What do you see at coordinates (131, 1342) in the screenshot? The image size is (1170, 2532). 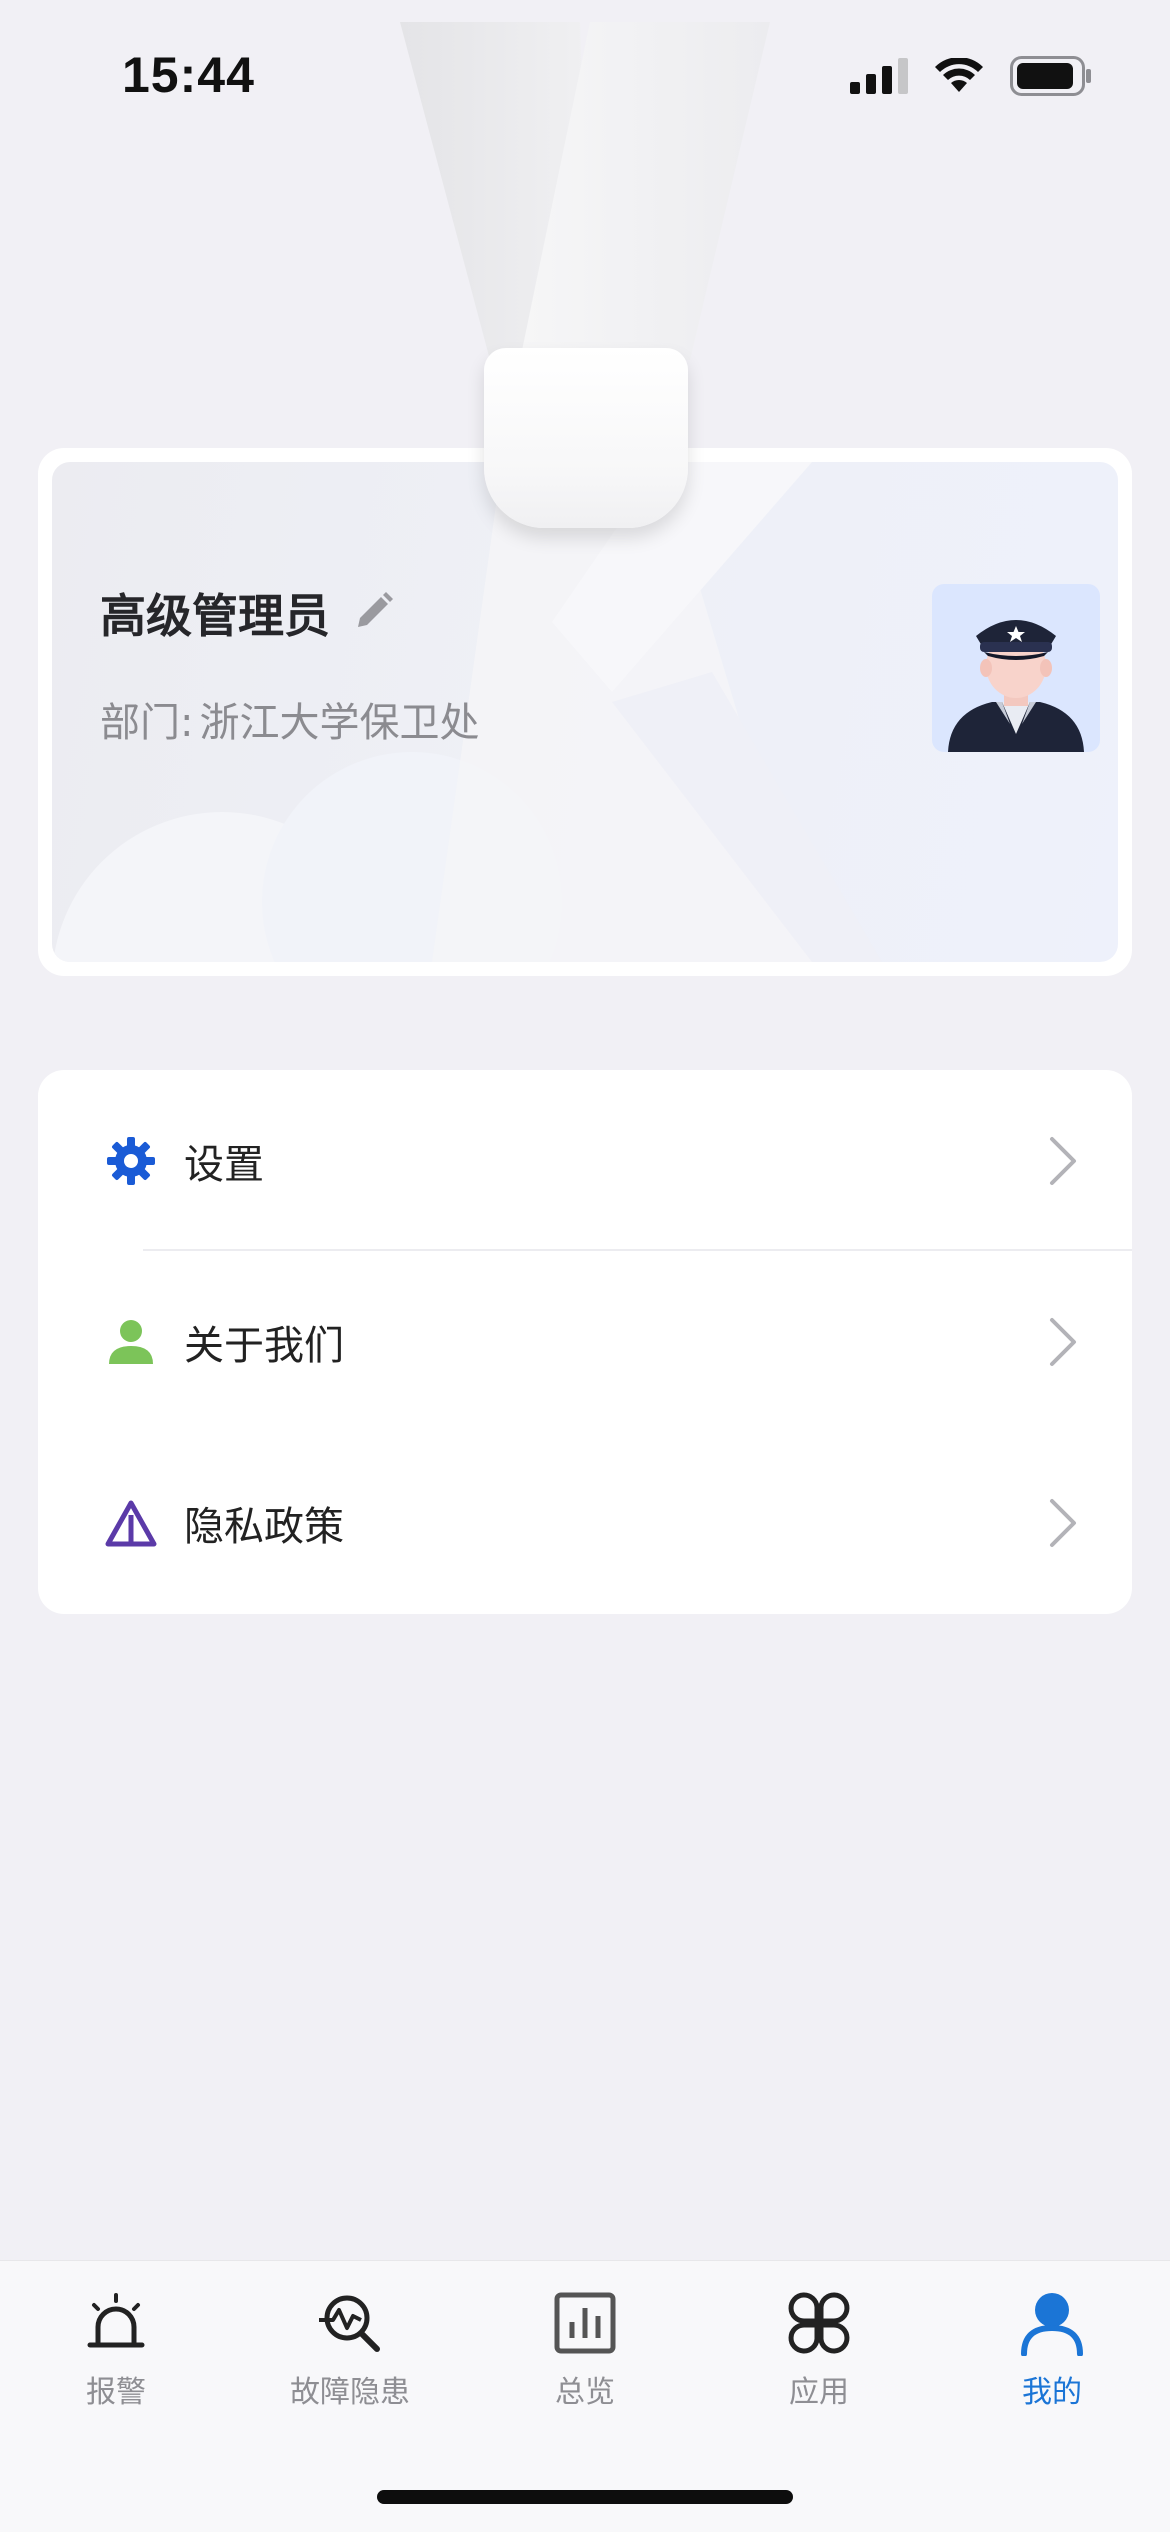 I see `person-icon` at bounding box center [131, 1342].